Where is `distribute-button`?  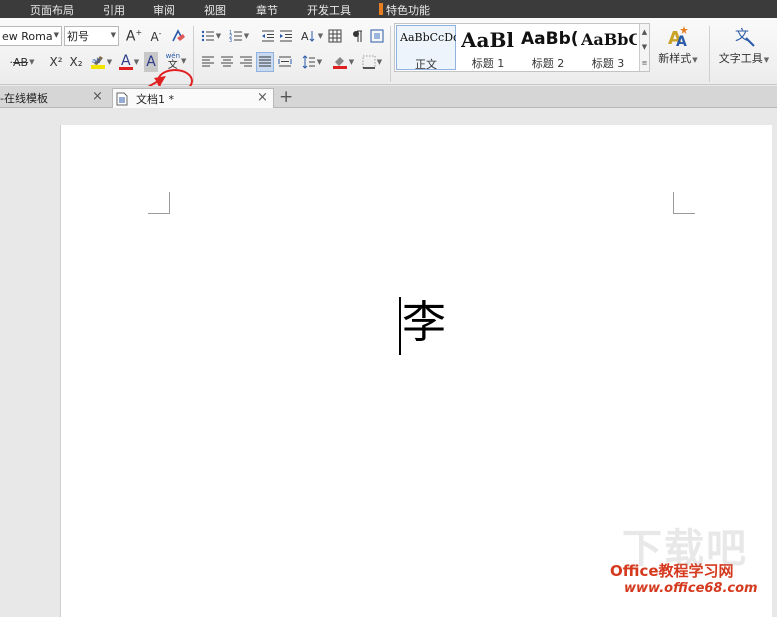 distribute-button is located at coordinates (285, 62).